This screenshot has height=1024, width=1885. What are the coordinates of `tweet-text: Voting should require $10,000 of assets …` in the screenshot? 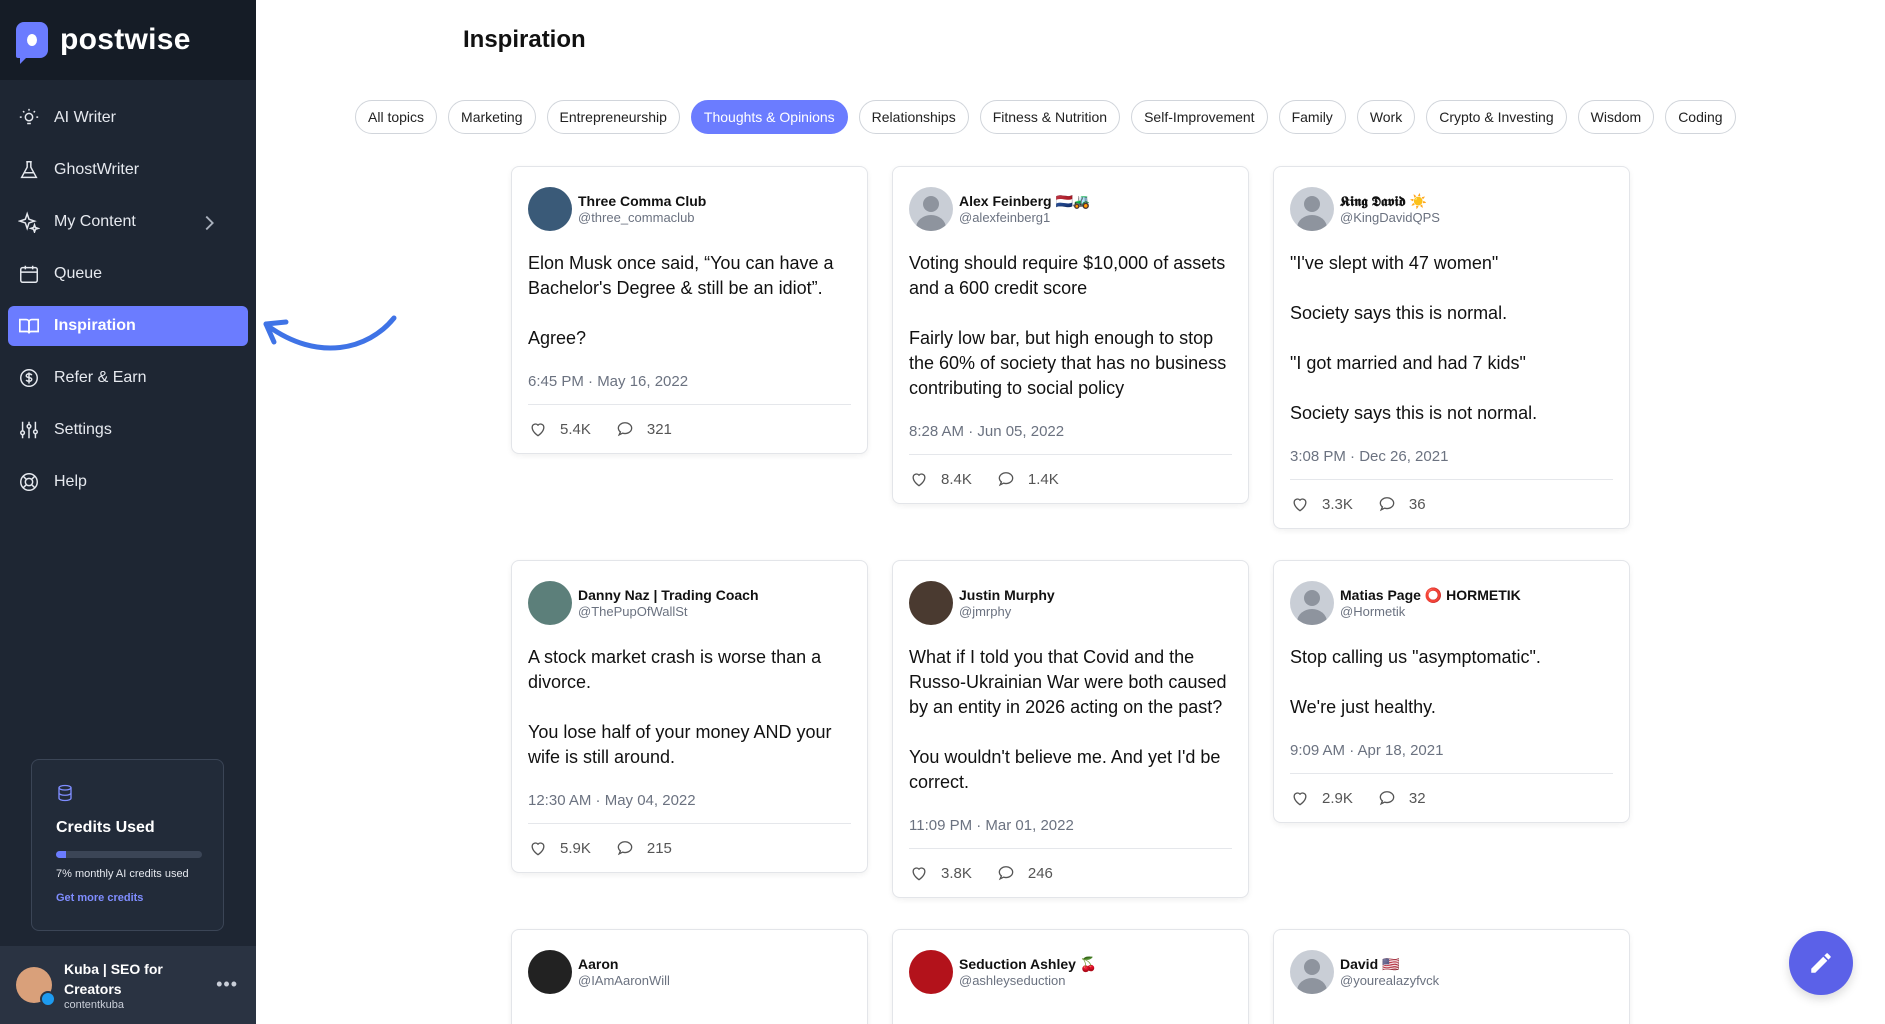 It's located at (1067, 275).